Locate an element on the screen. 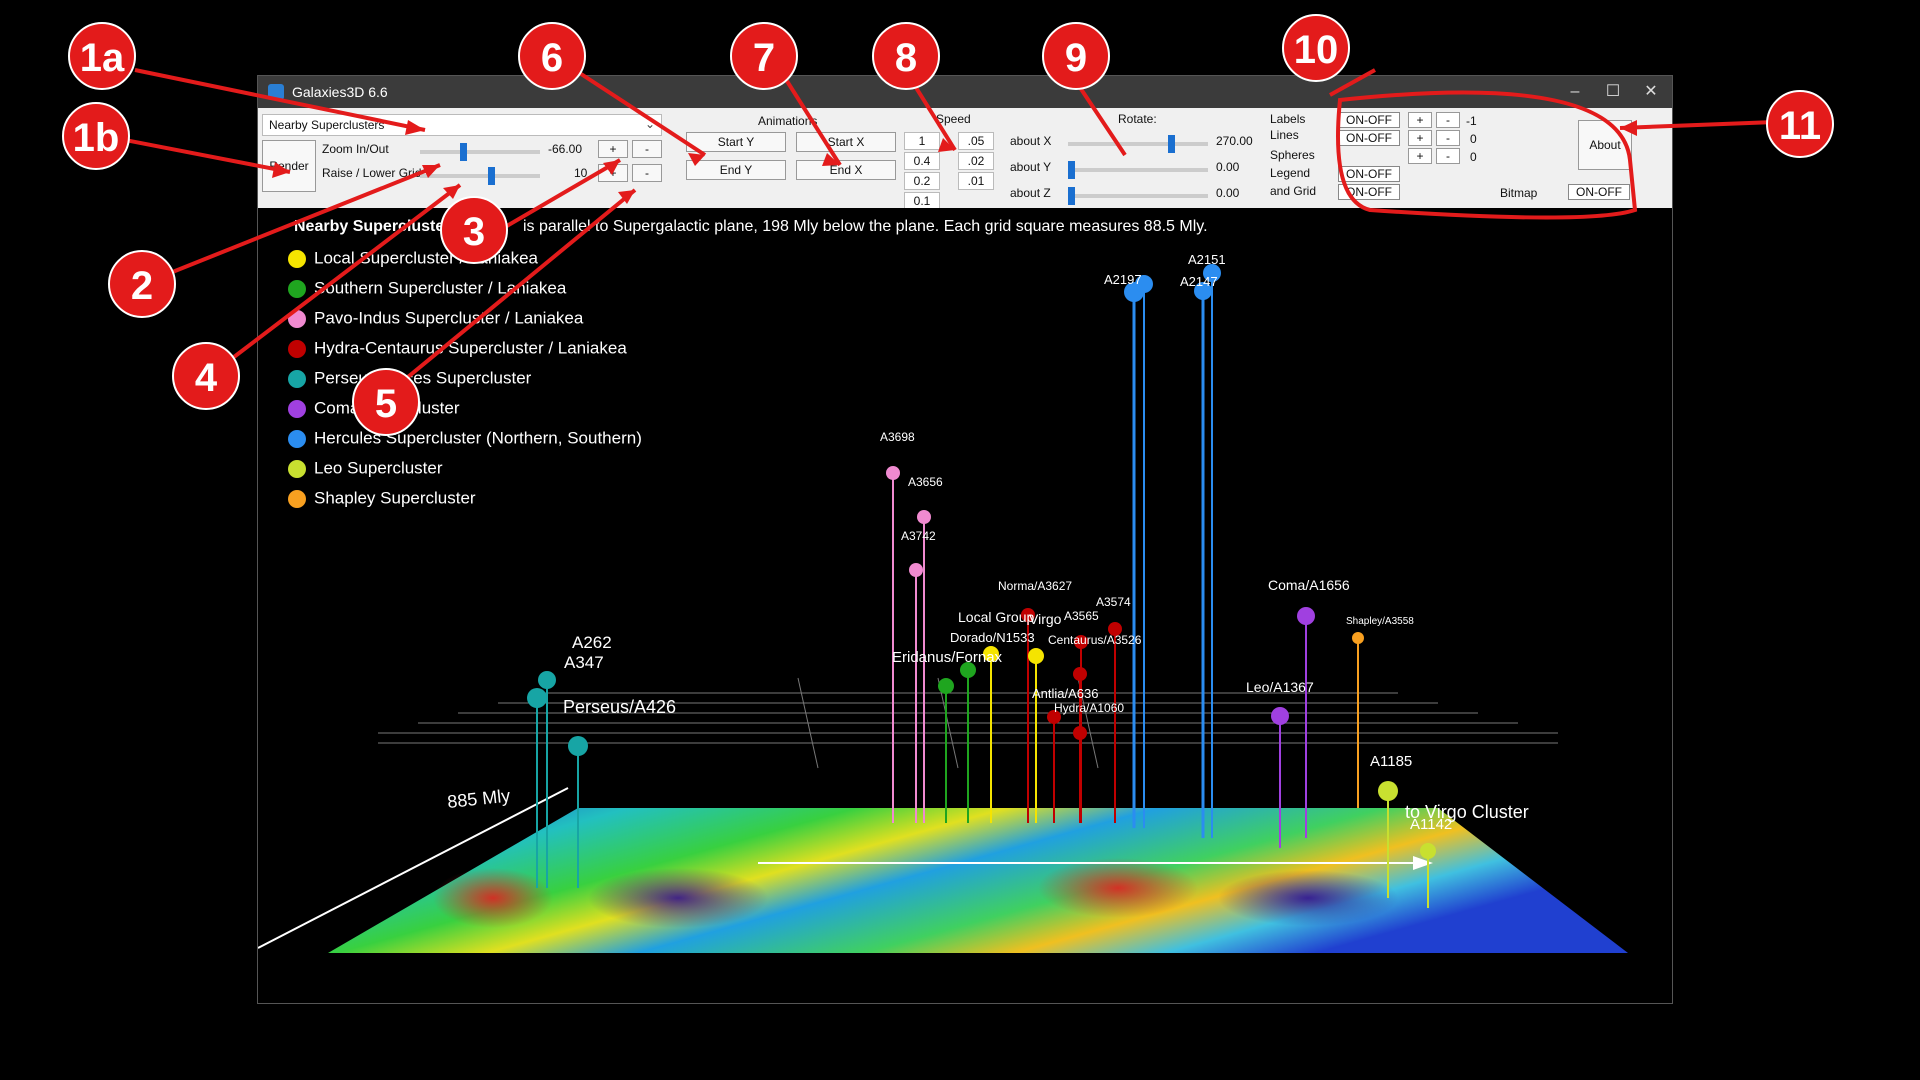  speed-1-button: 1 is located at coordinates (922, 141).